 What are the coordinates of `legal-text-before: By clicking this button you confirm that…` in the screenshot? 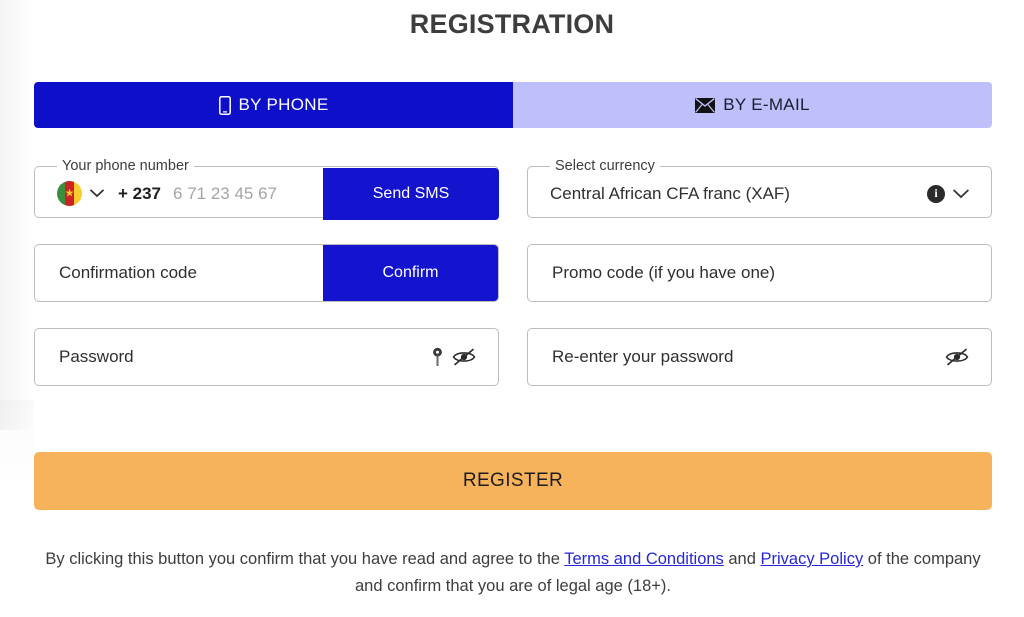 It's located at (305, 559).